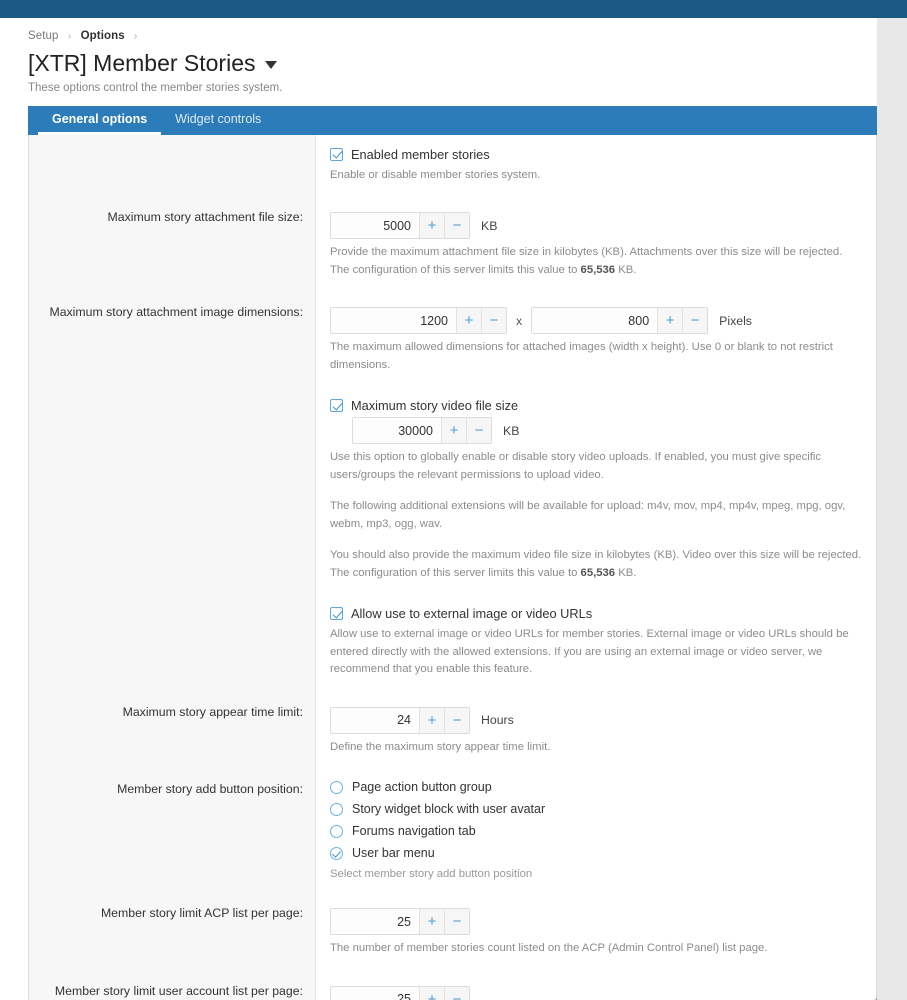 The height and width of the screenshot is (1000, 907). I want to click on video-size-stepper: + − KB, so click(607, 431).